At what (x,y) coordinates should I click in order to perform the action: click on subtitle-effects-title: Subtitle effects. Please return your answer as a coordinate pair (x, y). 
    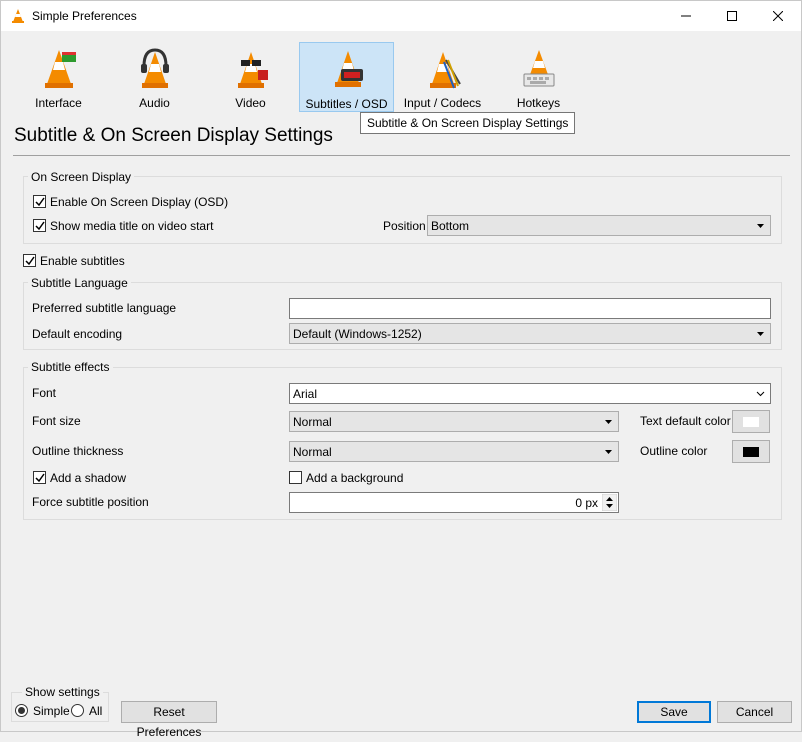
    Looking at the image, I should click on (70, 367).